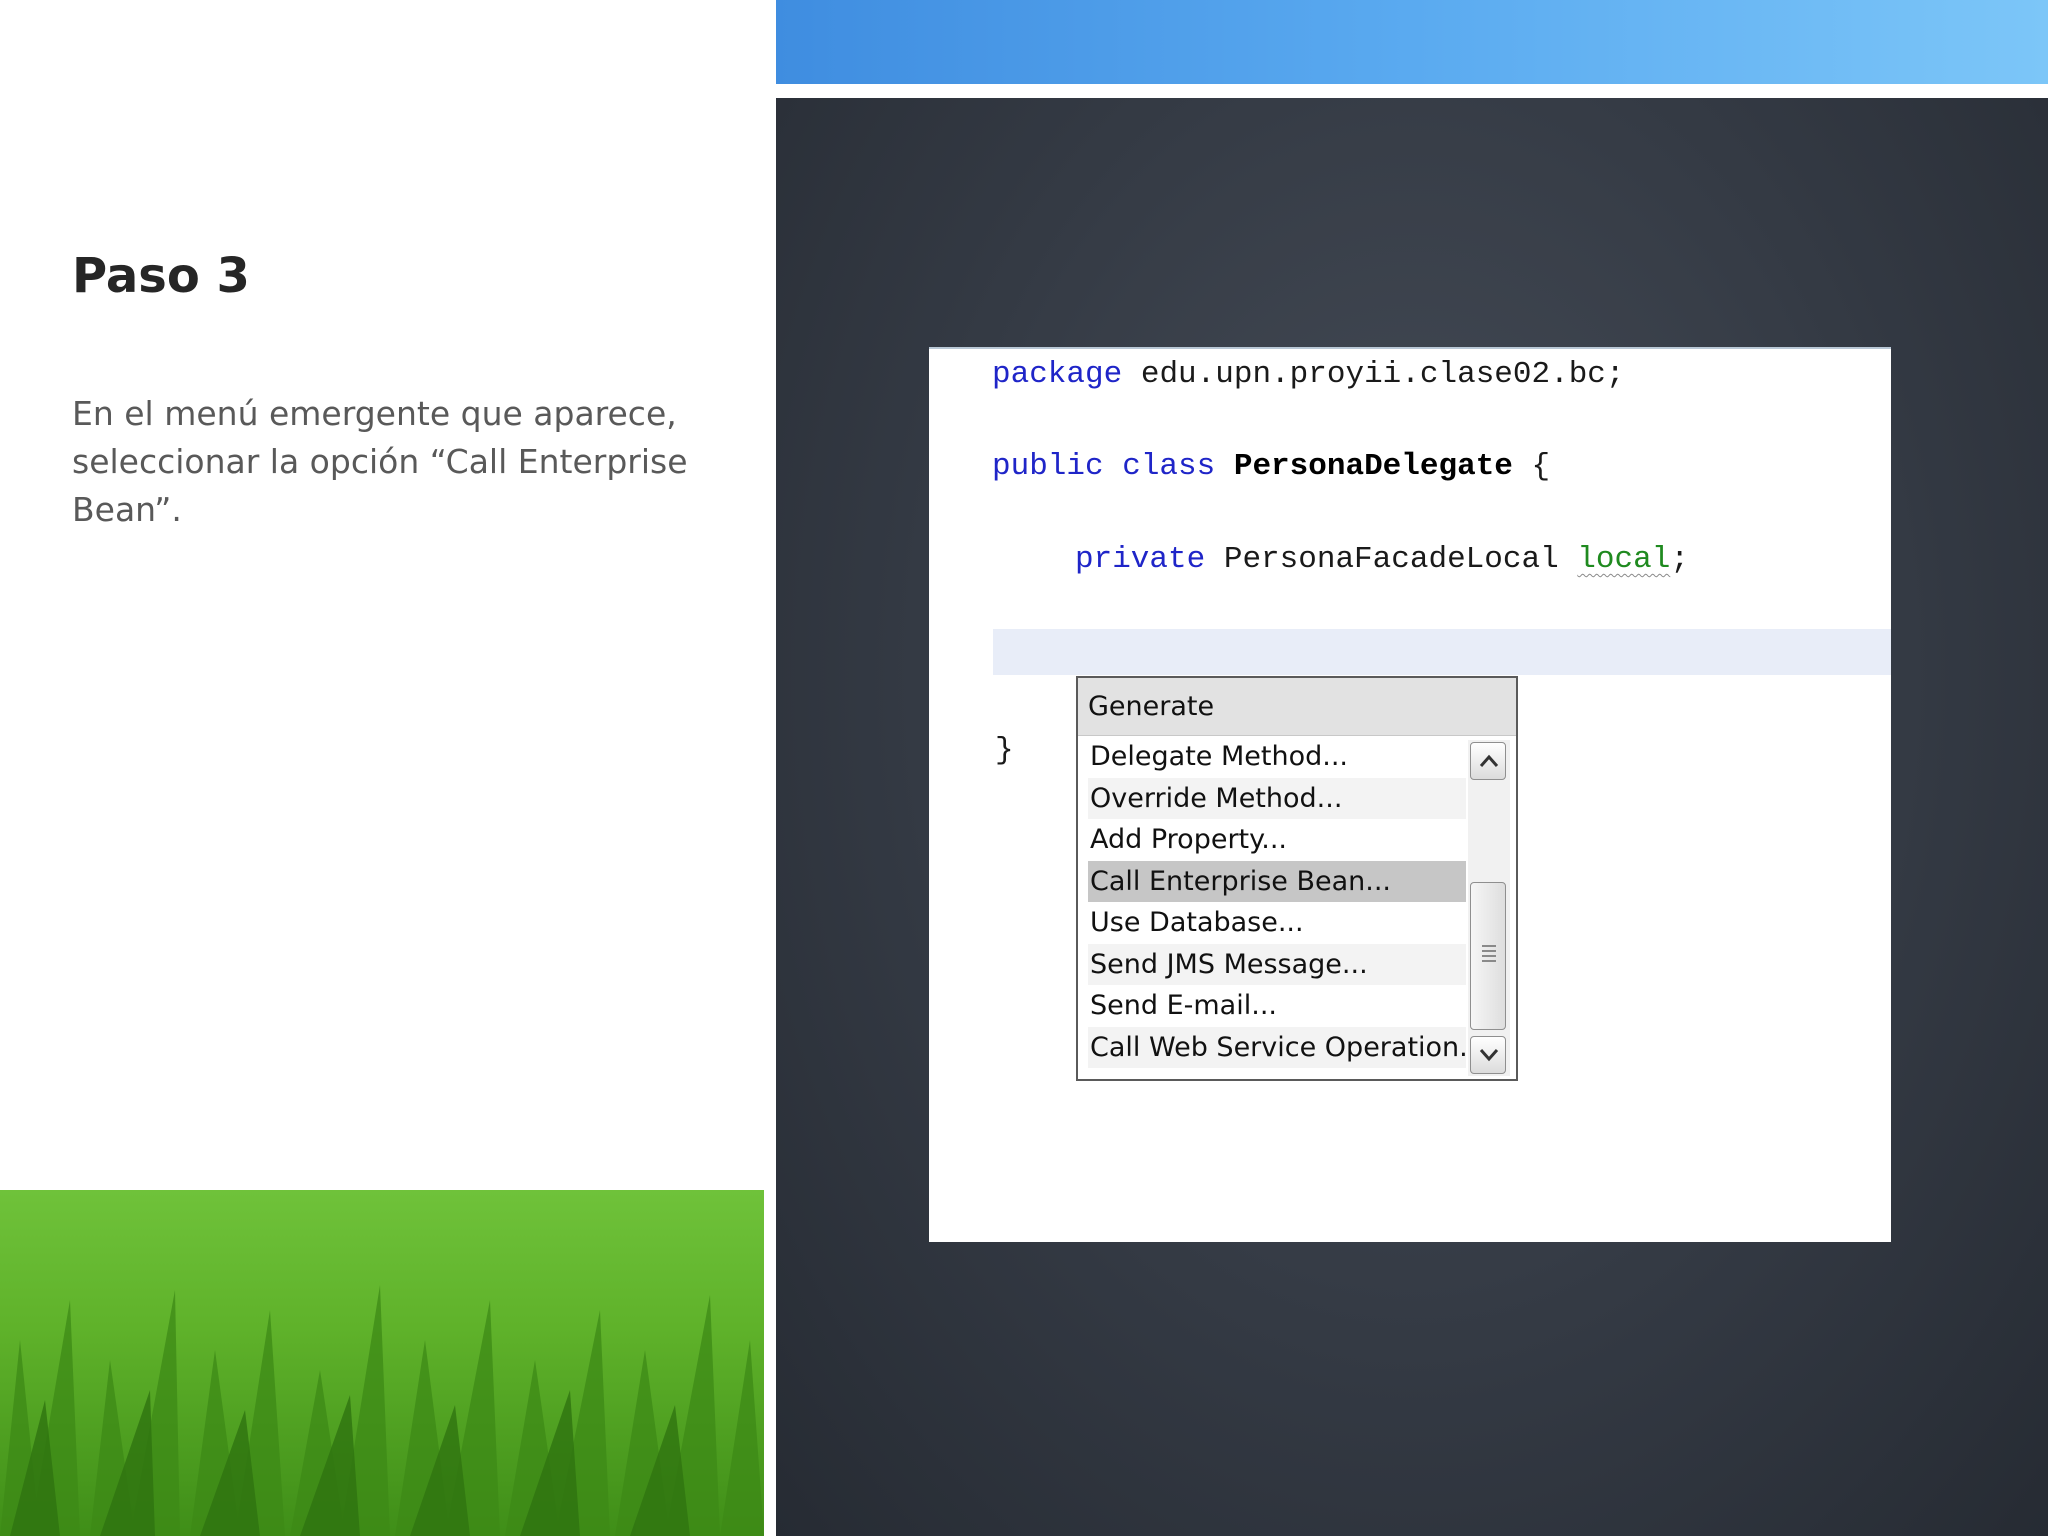 The width and height of the screenshot is (2048, 1536). Describe the element at coordinates (1004, 750) in the screenshot. I see `closing-brace: }` at that location.